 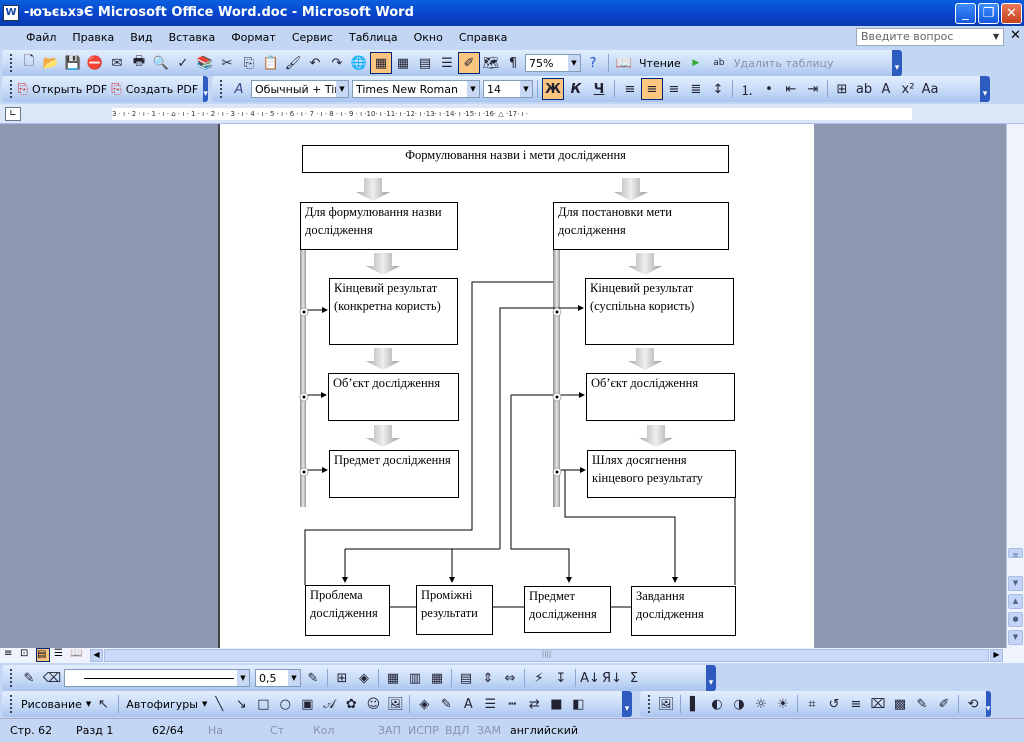 I want to click on crop-icon: ⌗, so click(x=812, y=704).